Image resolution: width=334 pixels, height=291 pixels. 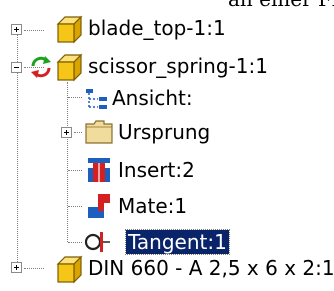 What do you see at coordinates (157, 28) in the screenshot?
I see `tree-item-label: blade_top-1:1` at bounding box center [157, 28].